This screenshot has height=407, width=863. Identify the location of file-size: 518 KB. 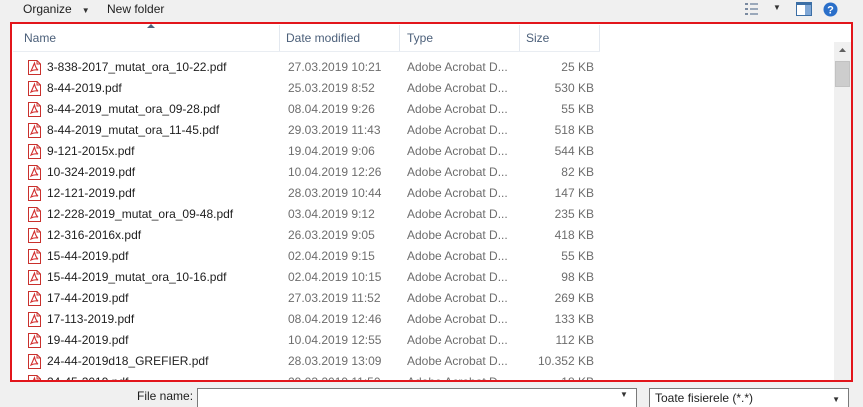
(574, 130).